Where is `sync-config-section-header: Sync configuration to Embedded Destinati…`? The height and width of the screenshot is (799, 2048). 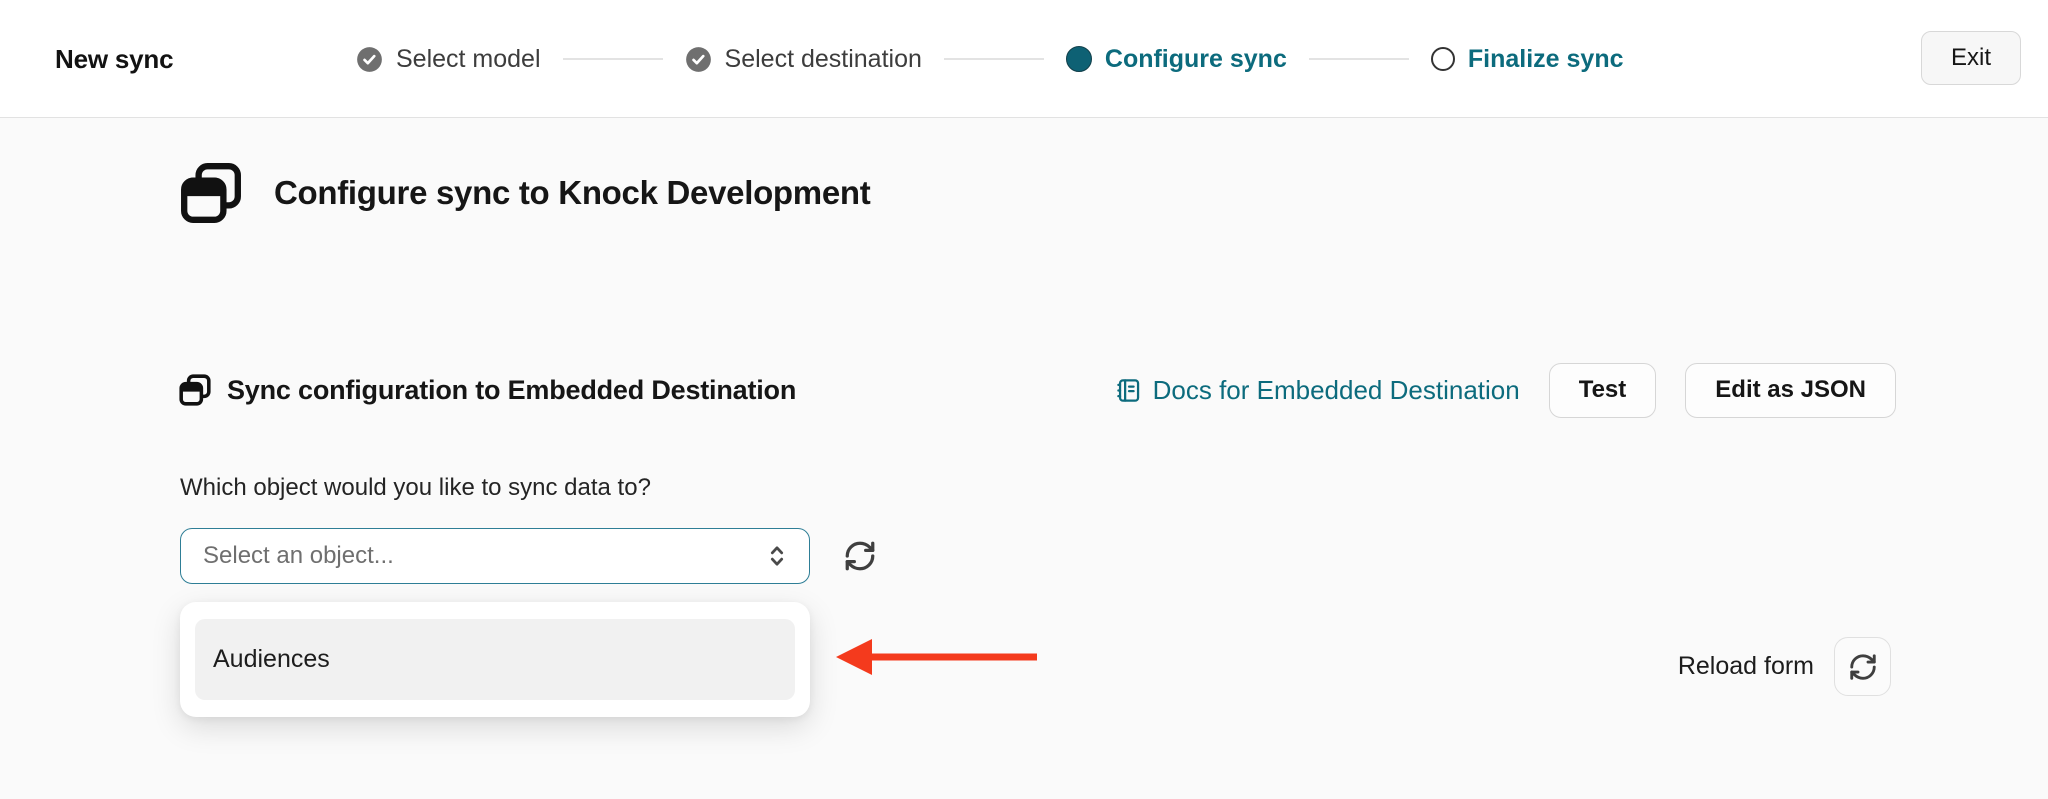 sync-config-section-header: Sync configuration to Embedded Destinati… is located at coordinates (1037, 390).